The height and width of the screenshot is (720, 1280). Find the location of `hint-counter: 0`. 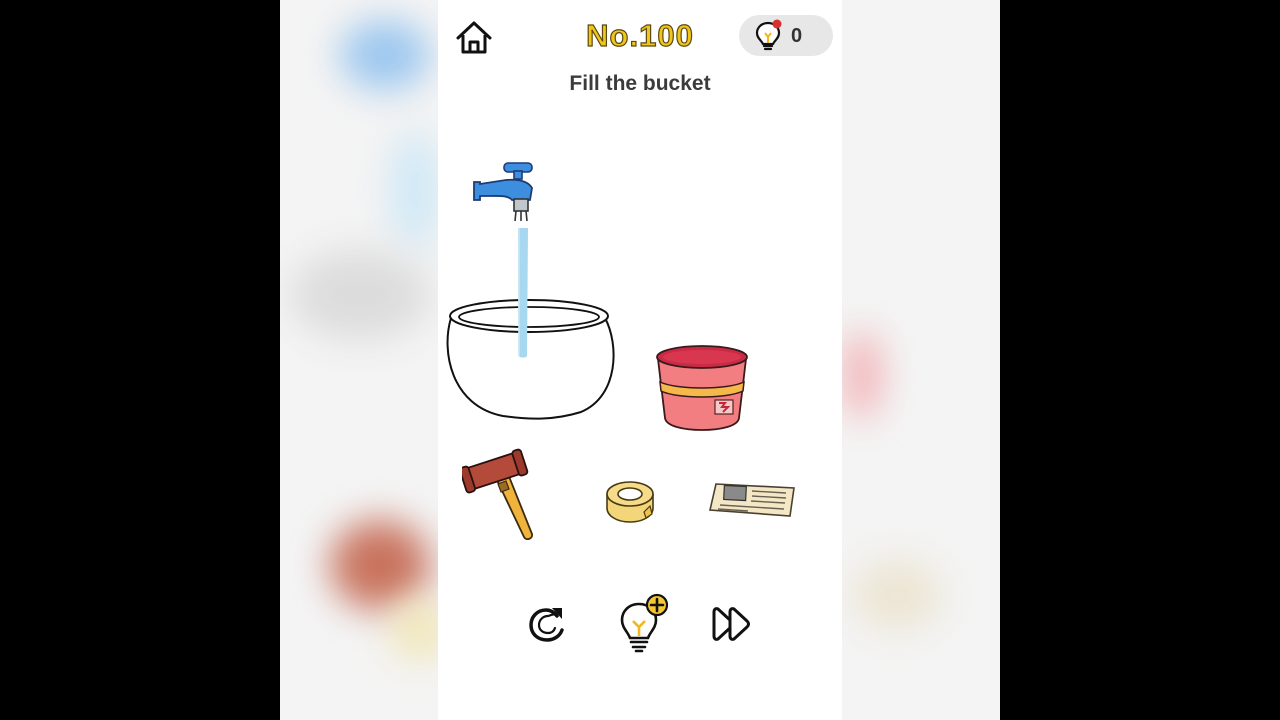

hint-counter: 0 is located at coordinates (786, 35).